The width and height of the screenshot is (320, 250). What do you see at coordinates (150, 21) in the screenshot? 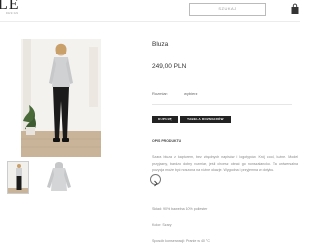
I see `header-divider` at bounding box center [150, 21].